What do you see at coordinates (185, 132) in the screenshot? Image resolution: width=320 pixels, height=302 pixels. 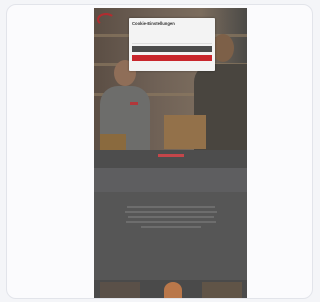 I see `parcel-right` at bounding box center [185, 132].